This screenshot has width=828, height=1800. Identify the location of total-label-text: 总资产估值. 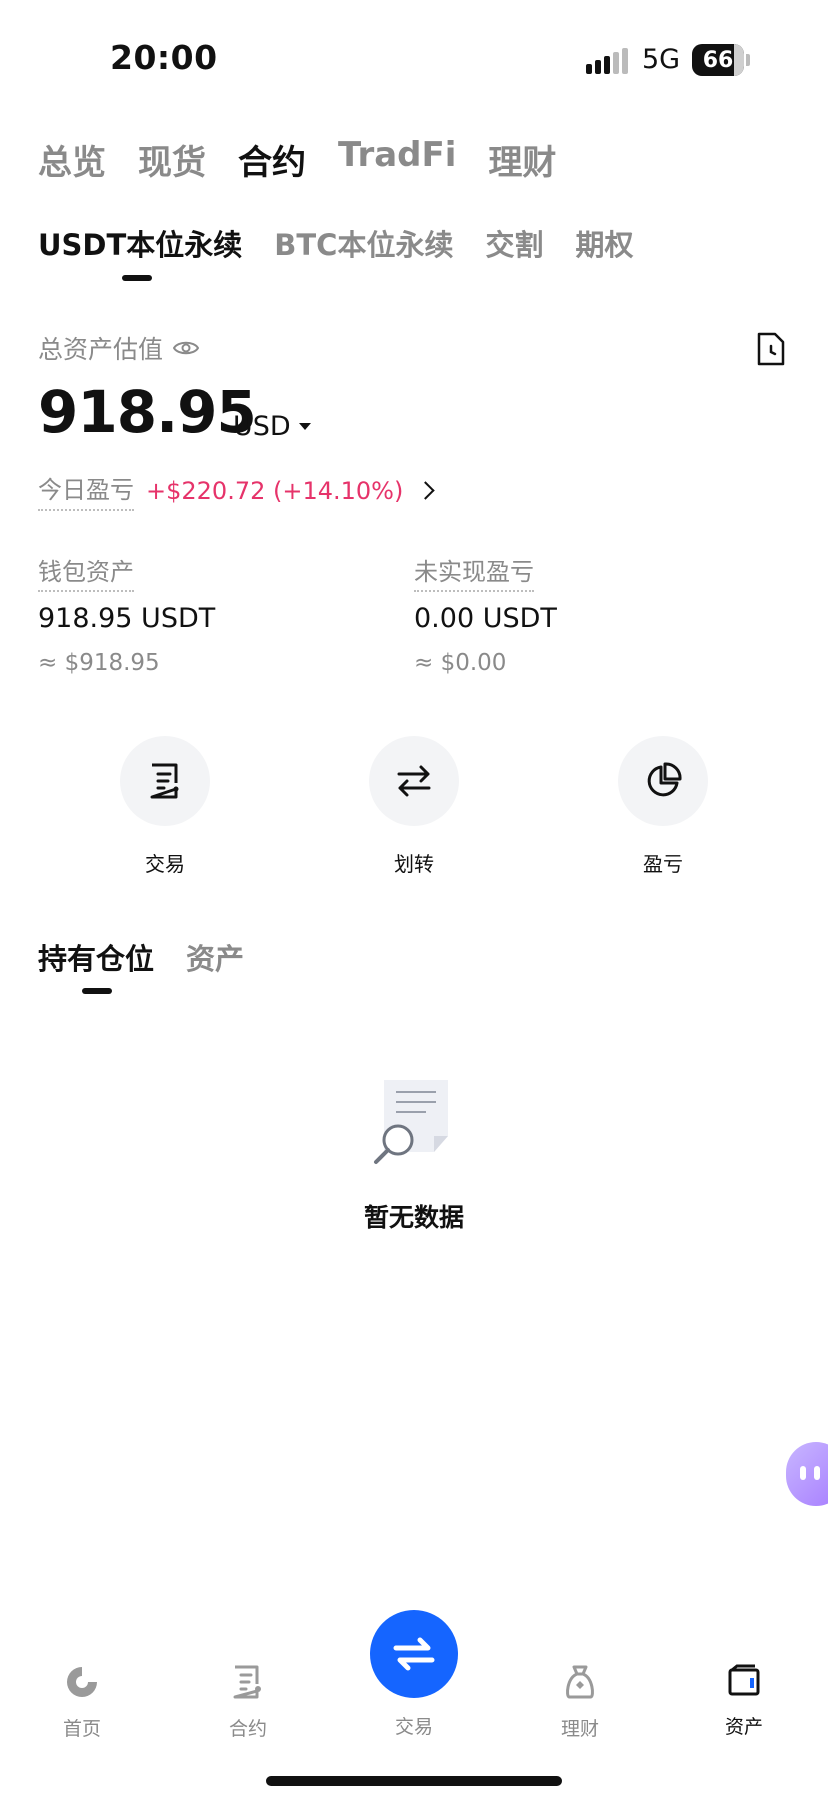
(101, 349).